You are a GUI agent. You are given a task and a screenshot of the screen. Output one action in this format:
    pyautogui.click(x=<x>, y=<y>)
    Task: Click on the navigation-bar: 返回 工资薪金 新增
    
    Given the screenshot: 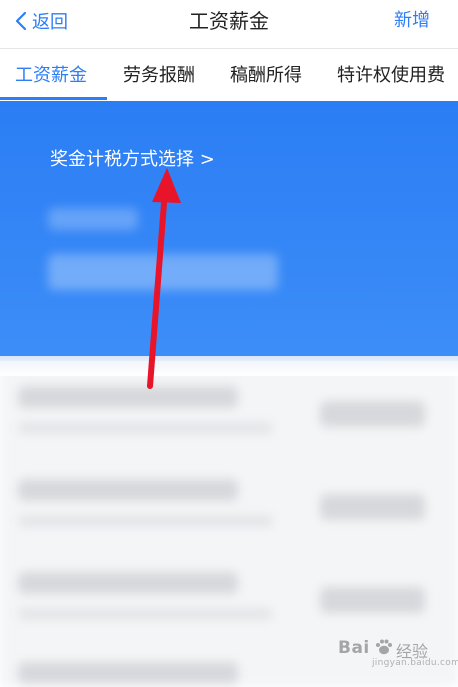 What is the action you would take?
    pyautogui.click(x=229, y=24)
    